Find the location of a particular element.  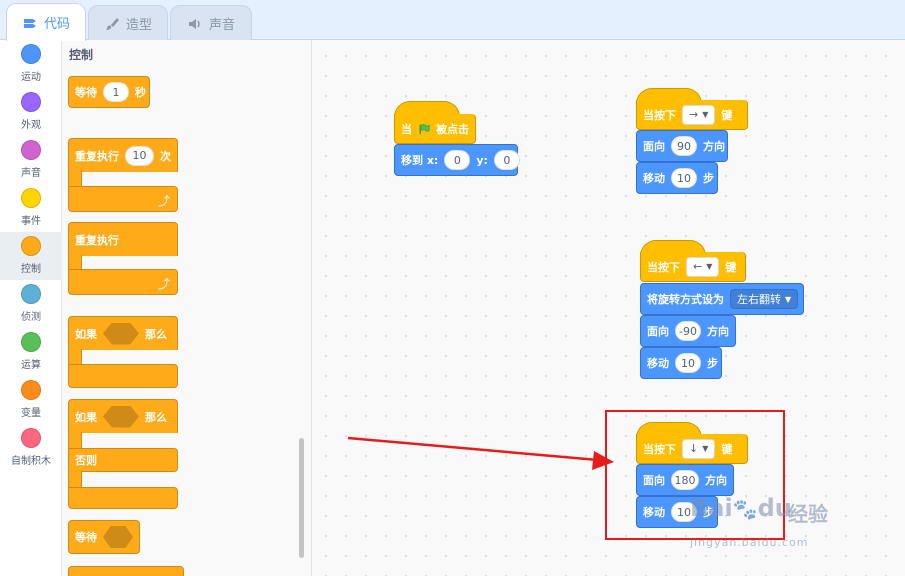

repeat-header: 重复执行 10 次 is located at coordinates (123, 155).